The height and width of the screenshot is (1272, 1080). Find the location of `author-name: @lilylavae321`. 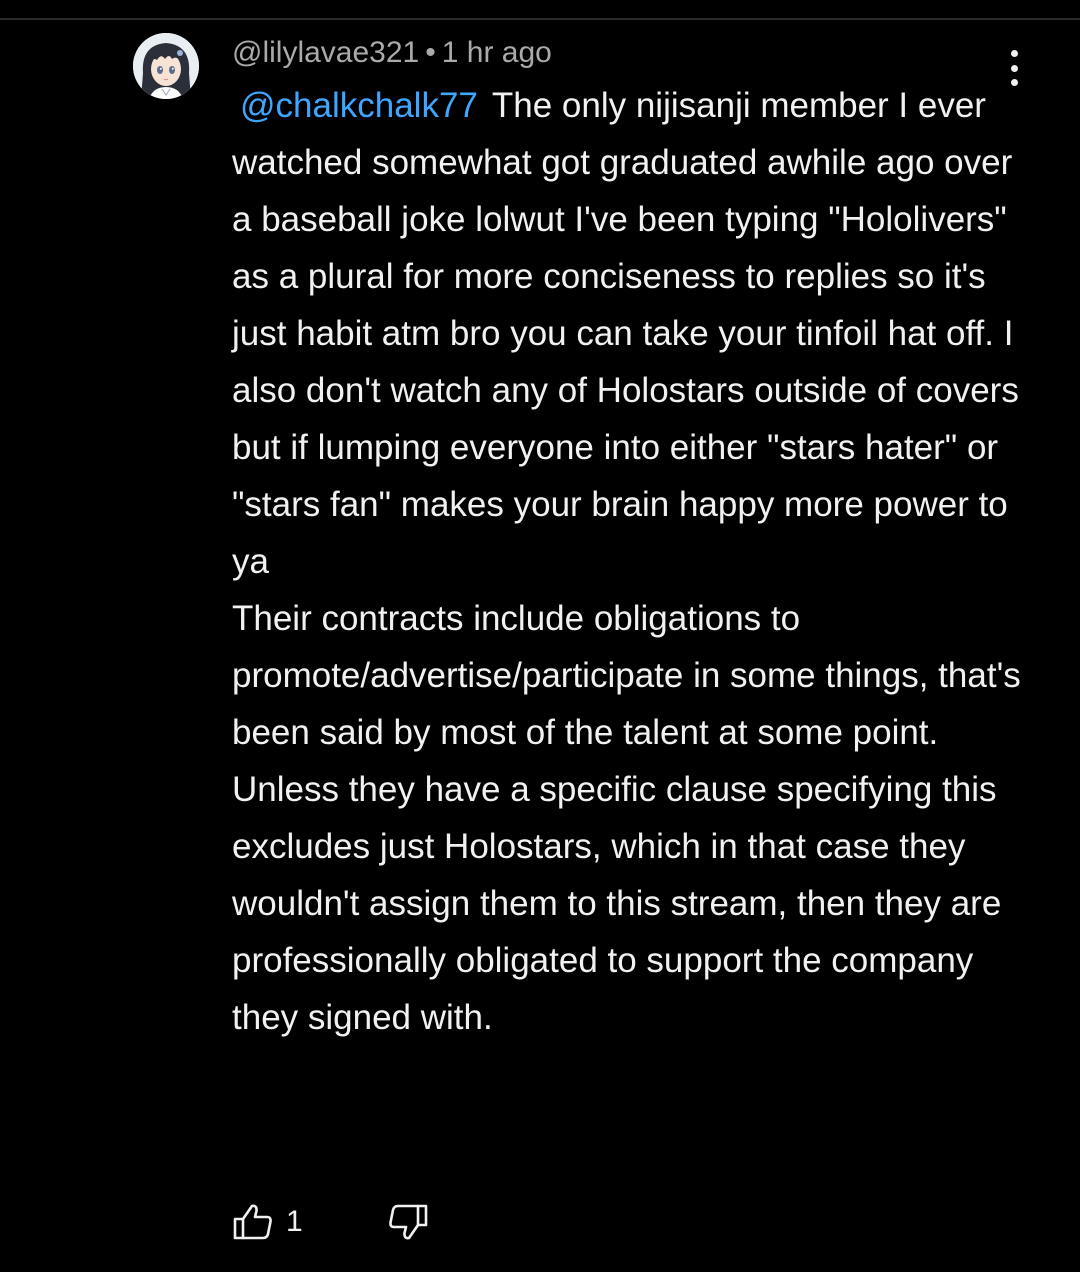

author-name: @lilylavae321 is located at coordinates (325, 52).